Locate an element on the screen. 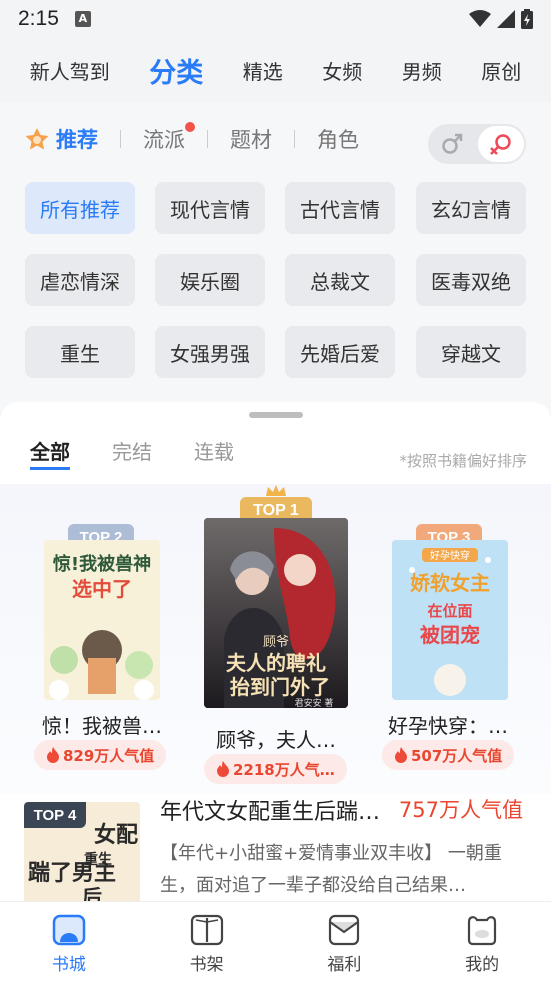 The height and width of the screenshot is (981, 551). svg-text: 选中了 is located at coordinates (102, 589).